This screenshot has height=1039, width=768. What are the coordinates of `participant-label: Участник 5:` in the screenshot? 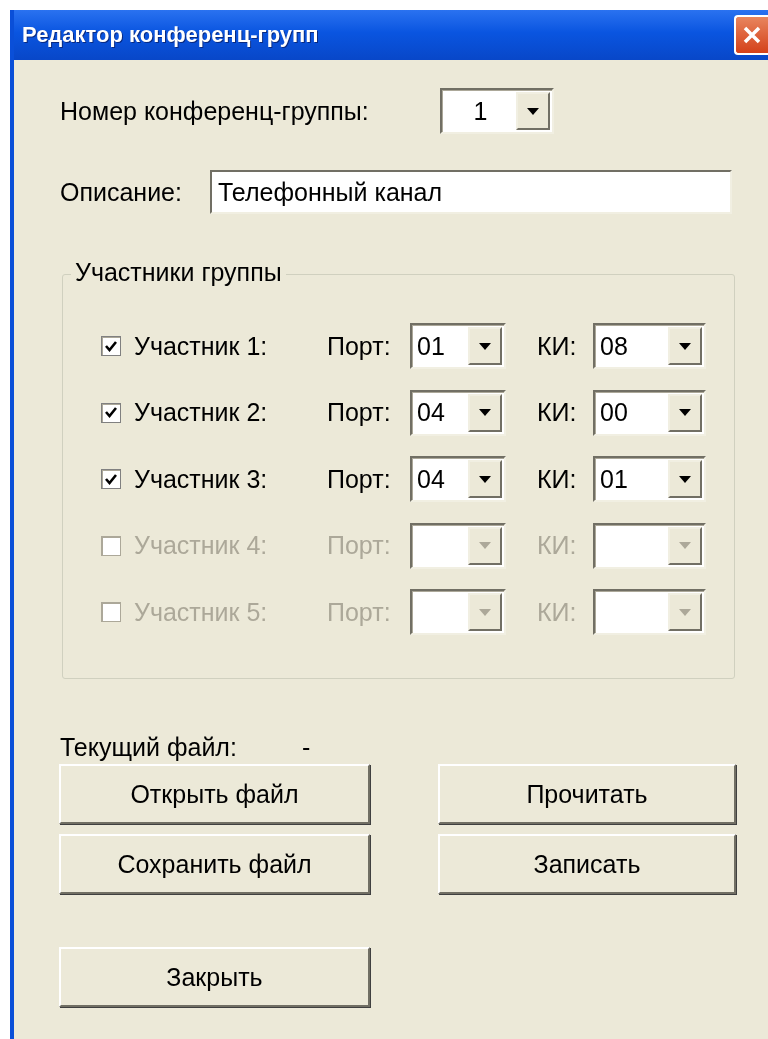 It's located at (201, 612).